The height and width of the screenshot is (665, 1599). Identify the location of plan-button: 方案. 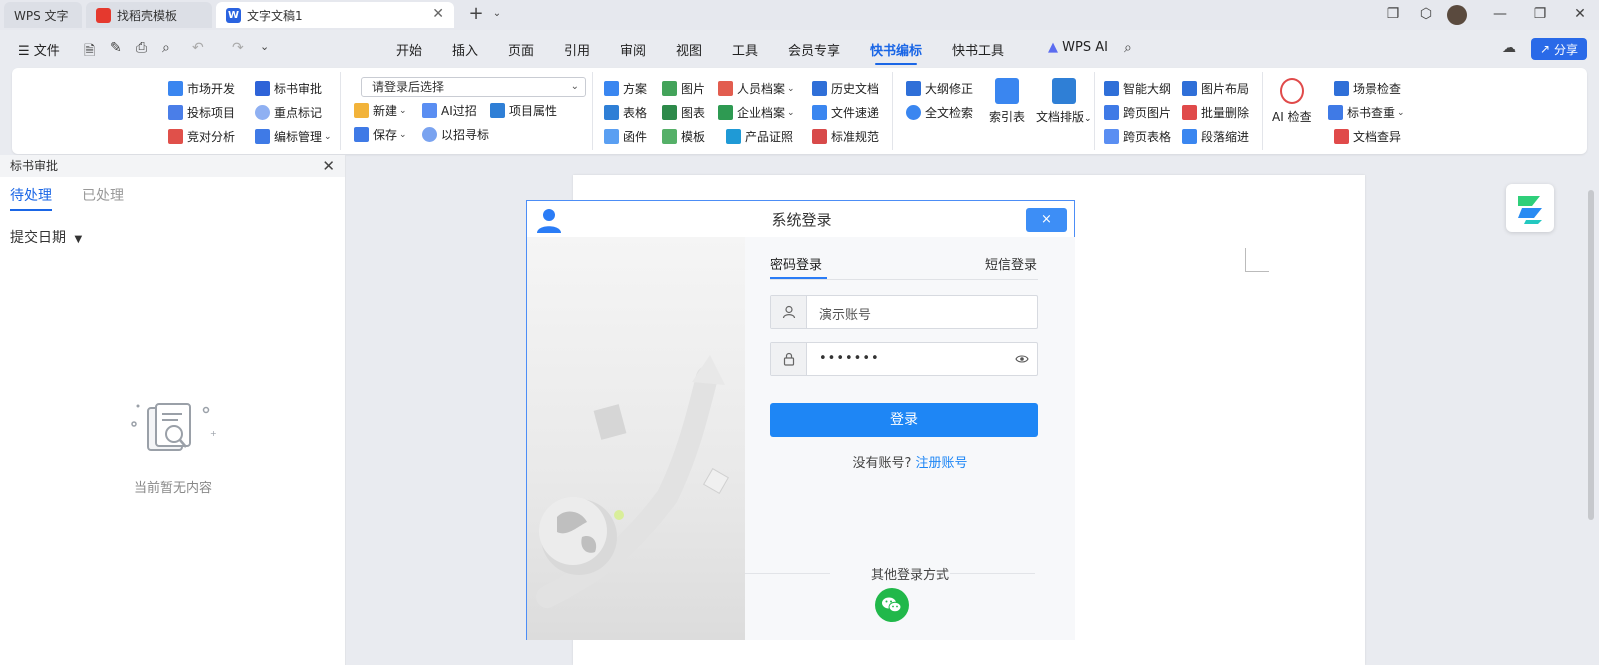
(625, 88).